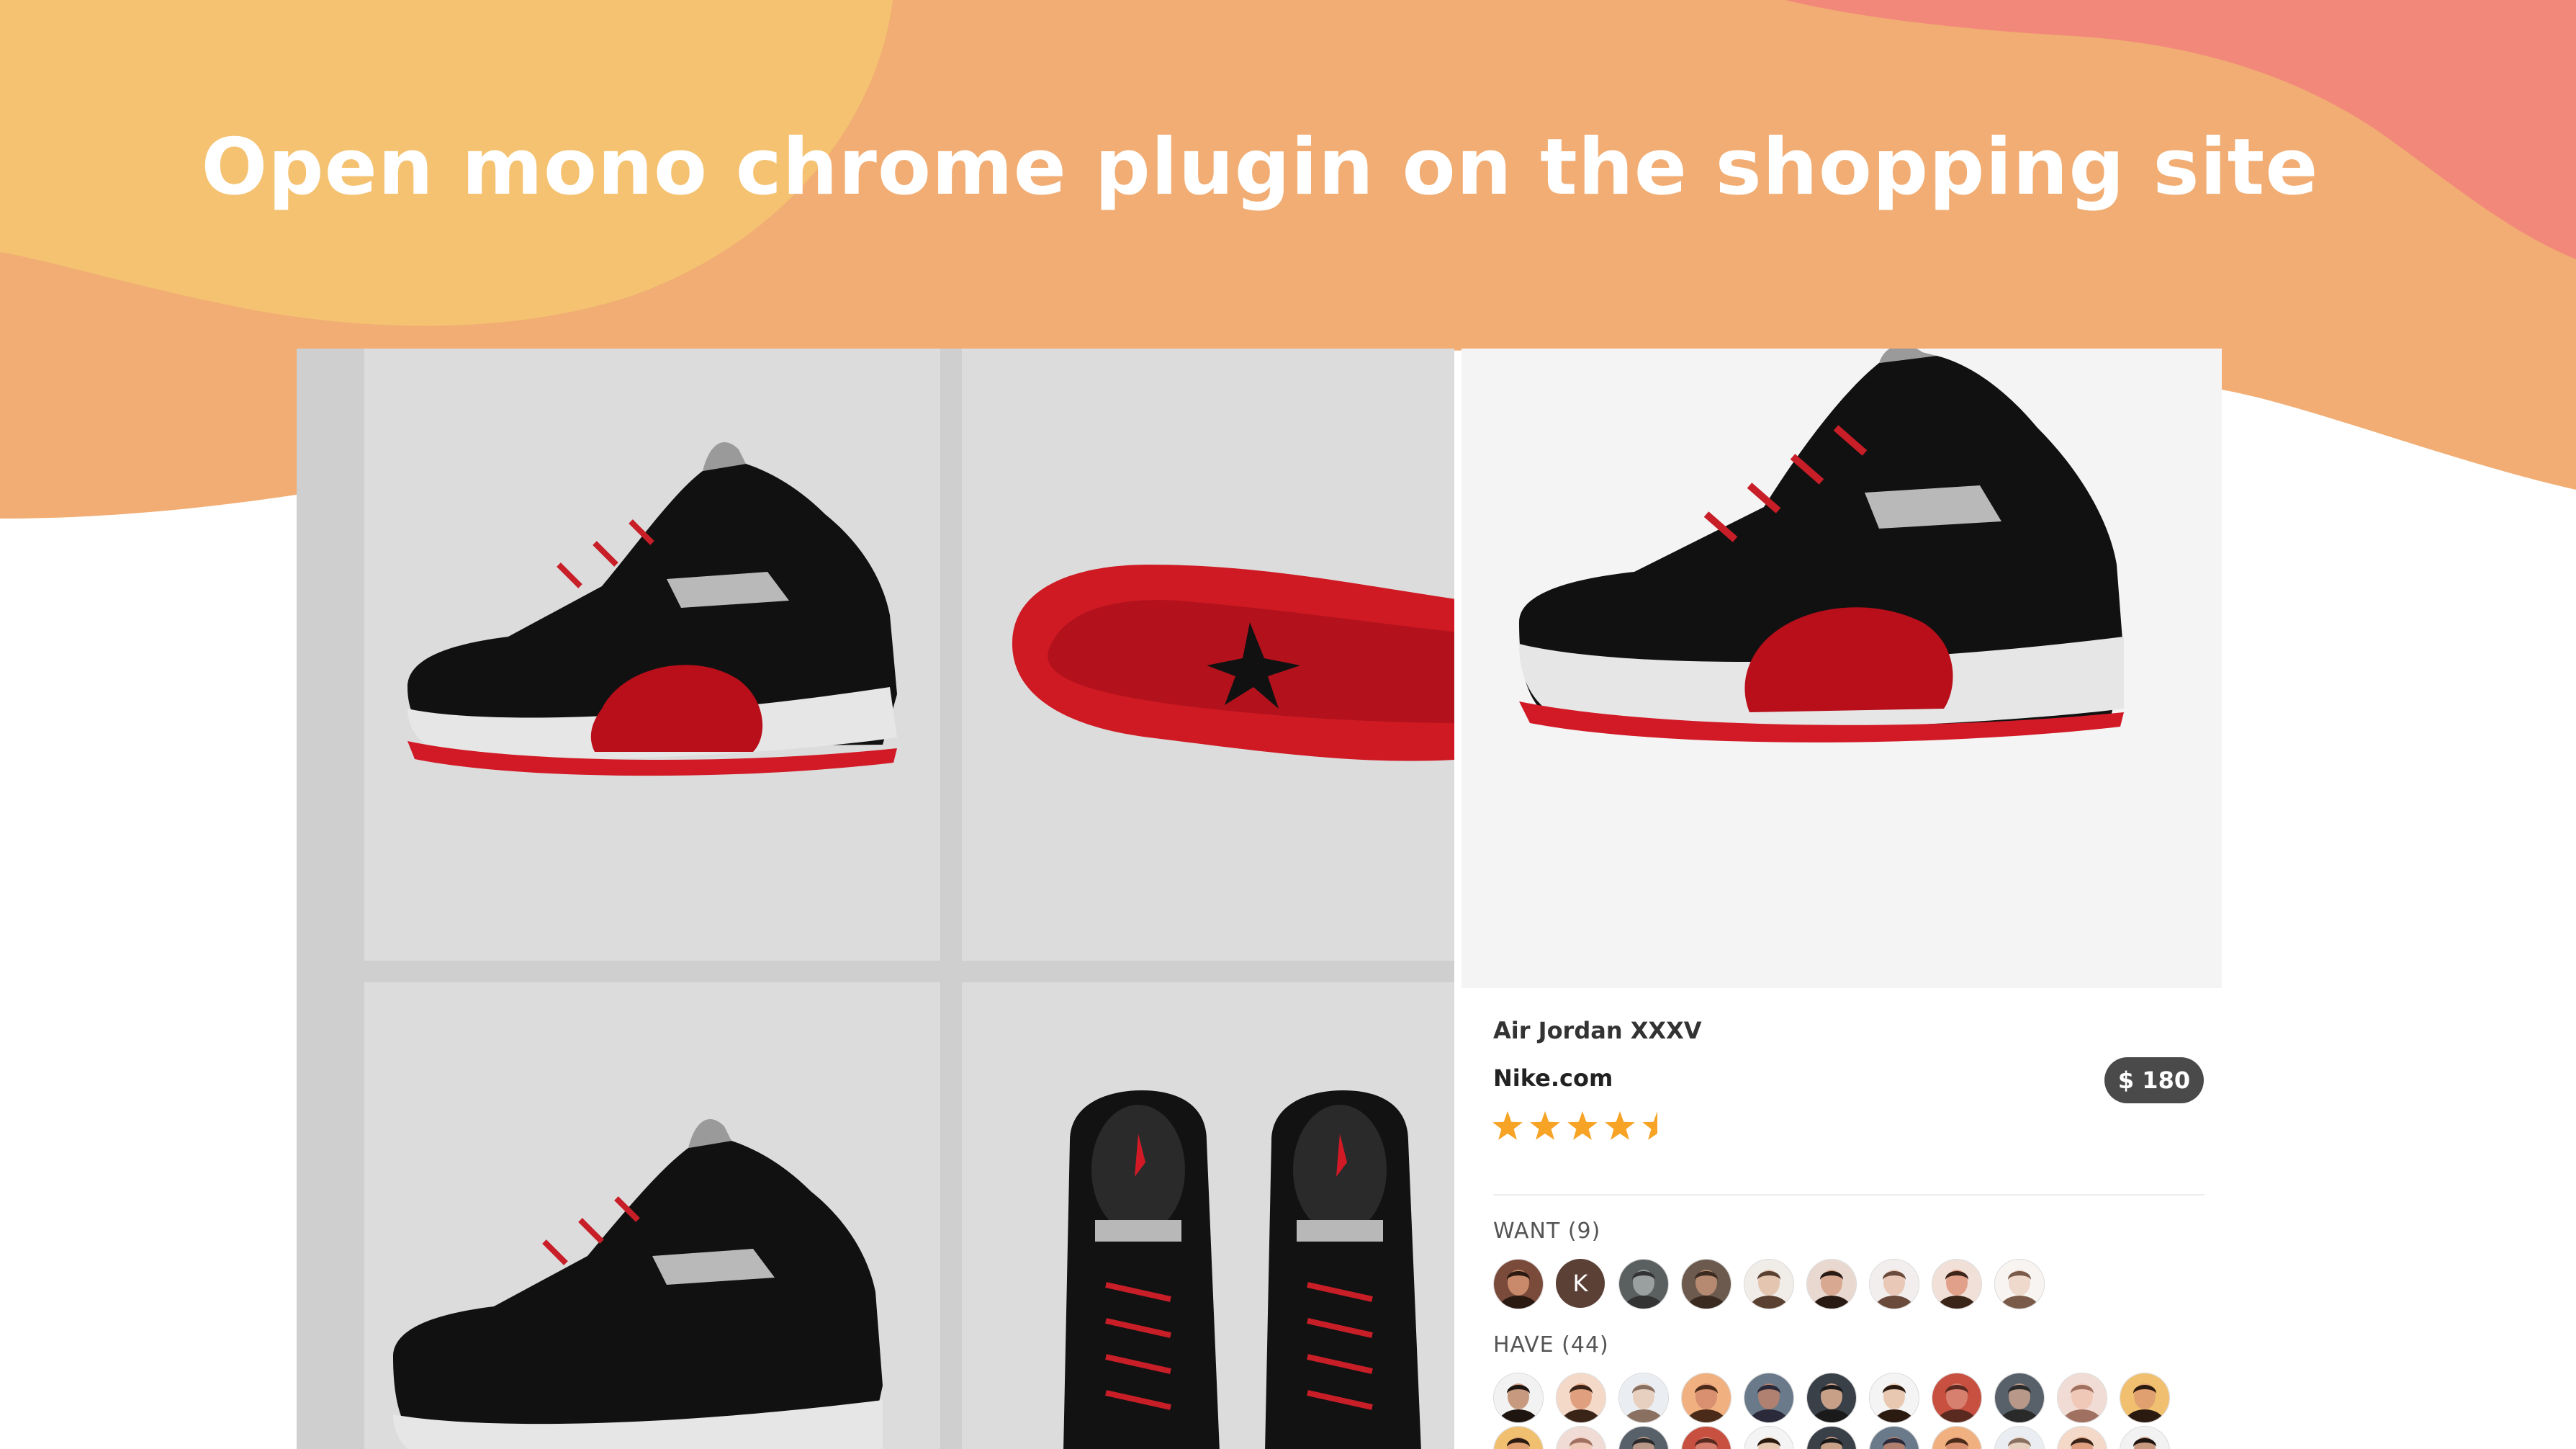 The width and height of the screenshot is (2576, 1449). I want to click on product-image-top, so click(1208, 1215).